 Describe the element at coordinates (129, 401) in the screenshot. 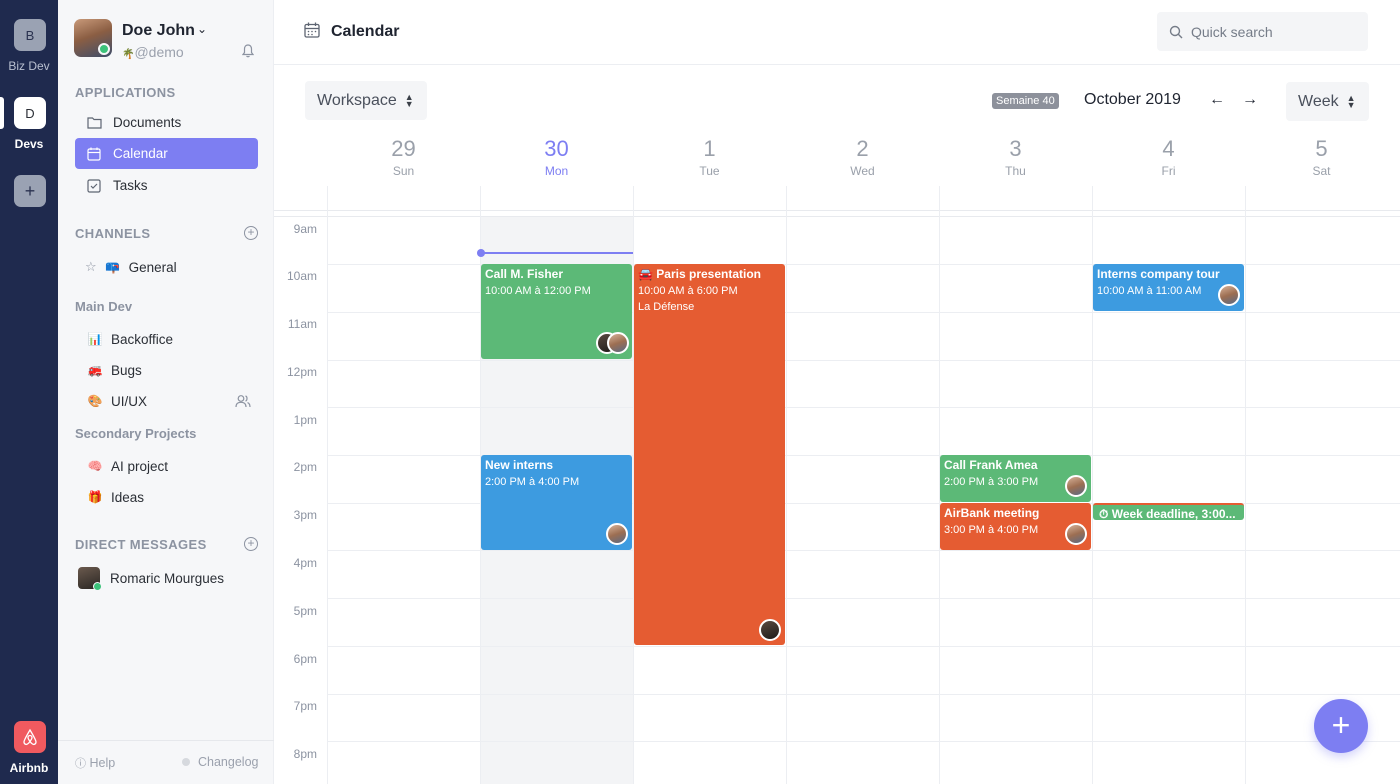

I see `sidebar-item-label: UI/UX` at that location.